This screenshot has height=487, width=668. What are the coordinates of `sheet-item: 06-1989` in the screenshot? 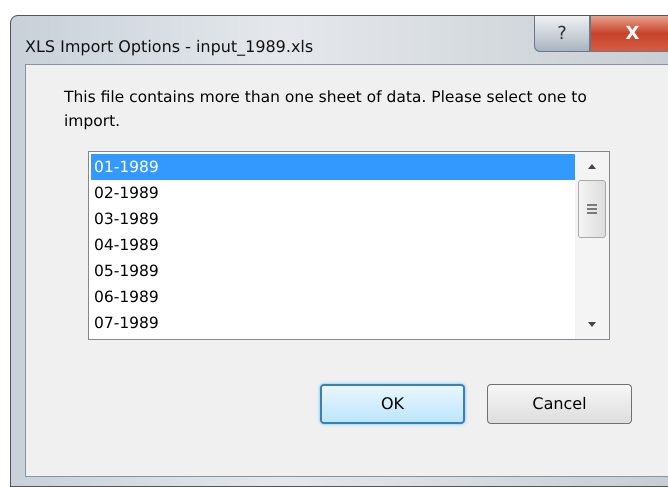 It's located at (333, 297).